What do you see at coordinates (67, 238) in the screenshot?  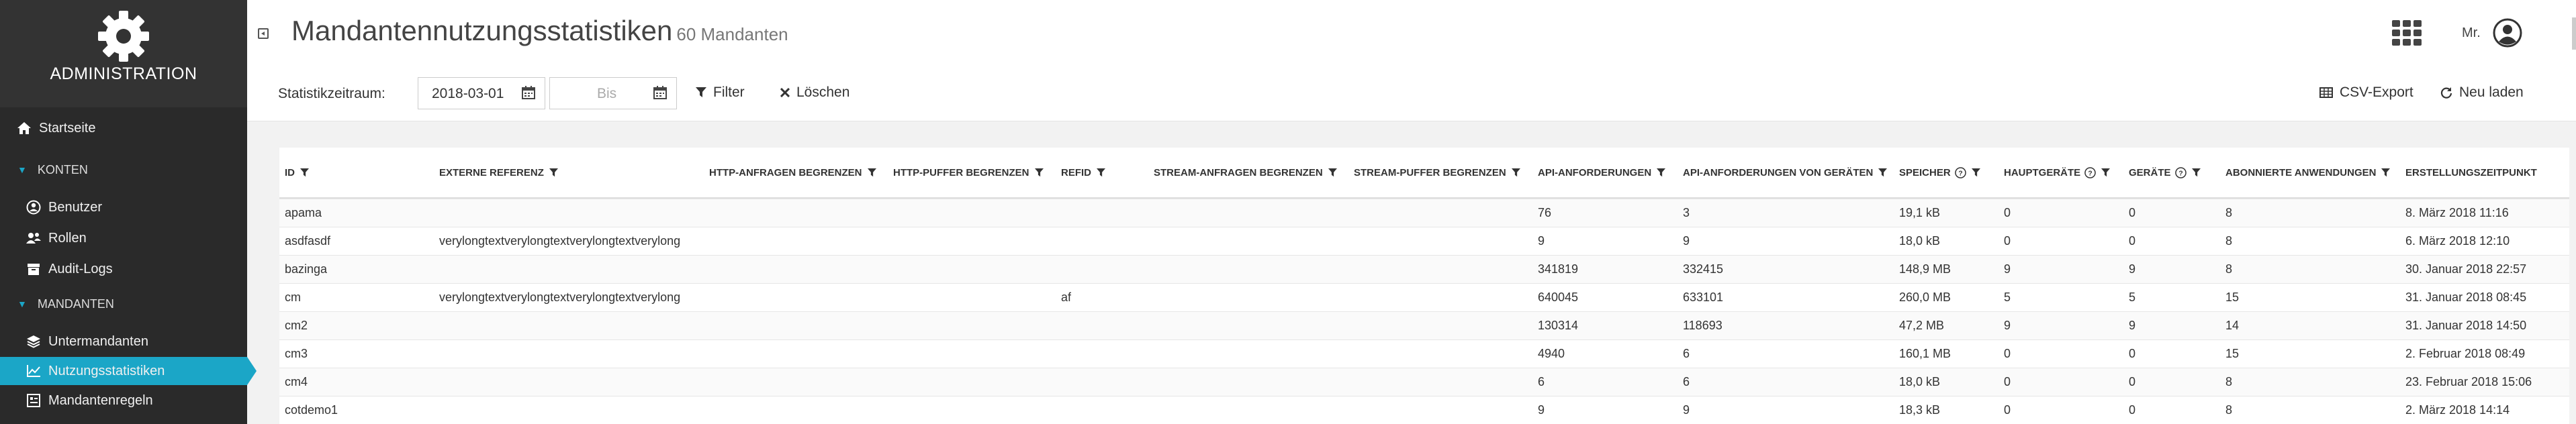 I see `sidebar-item-label: Rollen` at bounding box center [67, 238].